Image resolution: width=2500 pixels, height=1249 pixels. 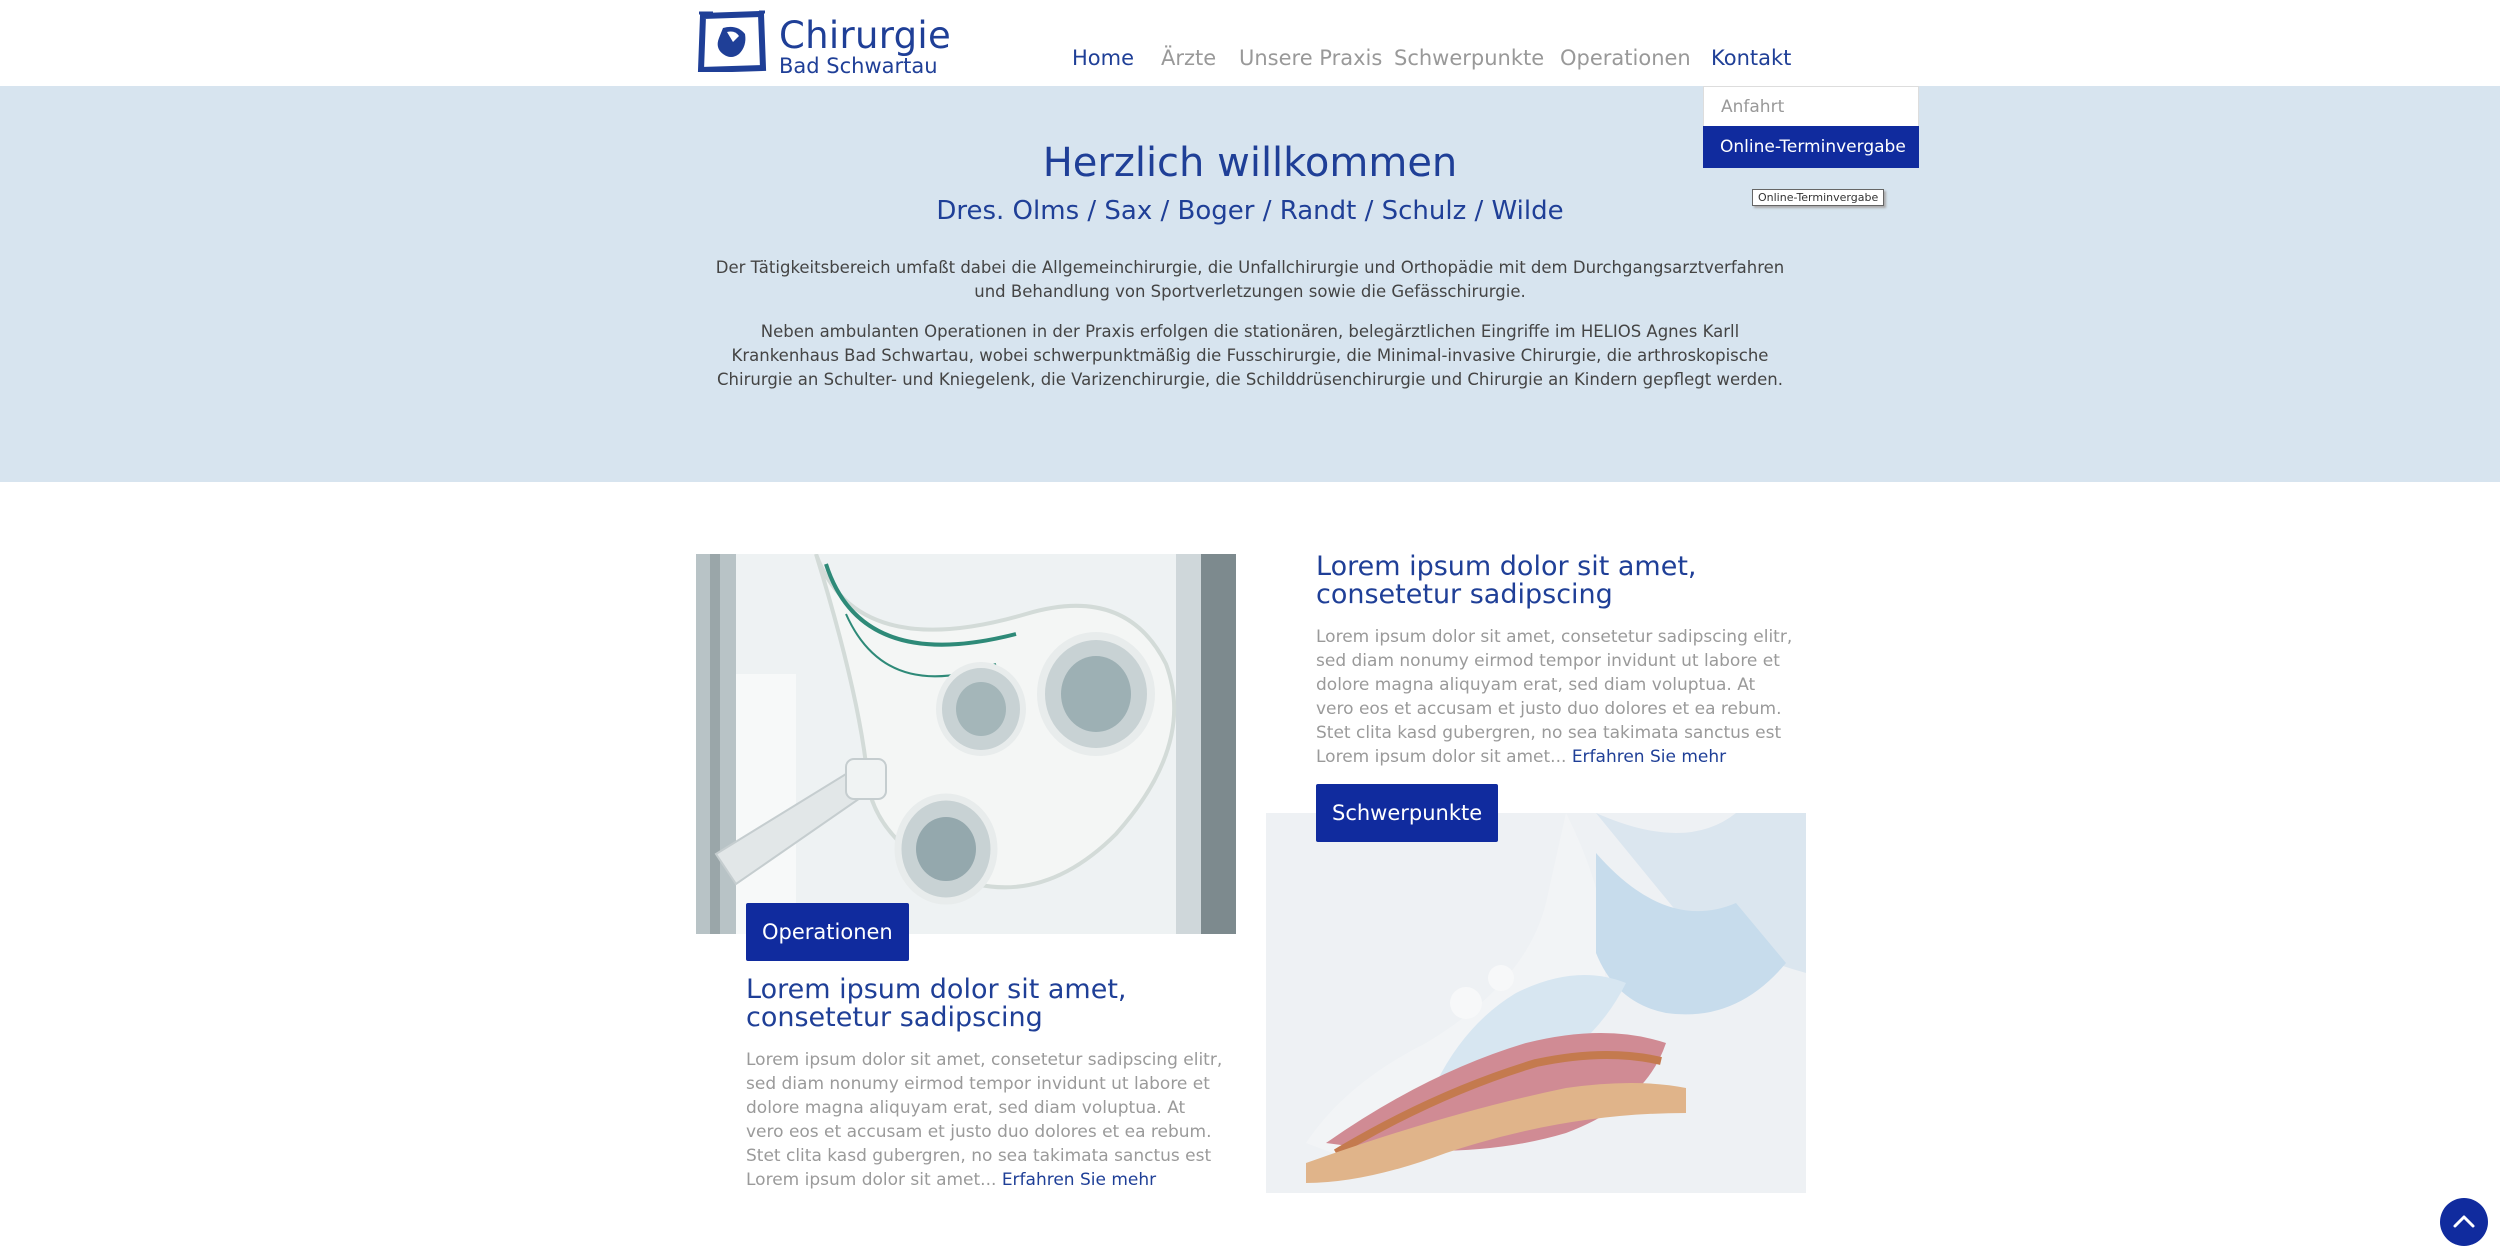 What do you see at coordinates (1625, 58) in the screenshot?
I see `nav-operationen: Operationen` at bounding box center [1625, 58].